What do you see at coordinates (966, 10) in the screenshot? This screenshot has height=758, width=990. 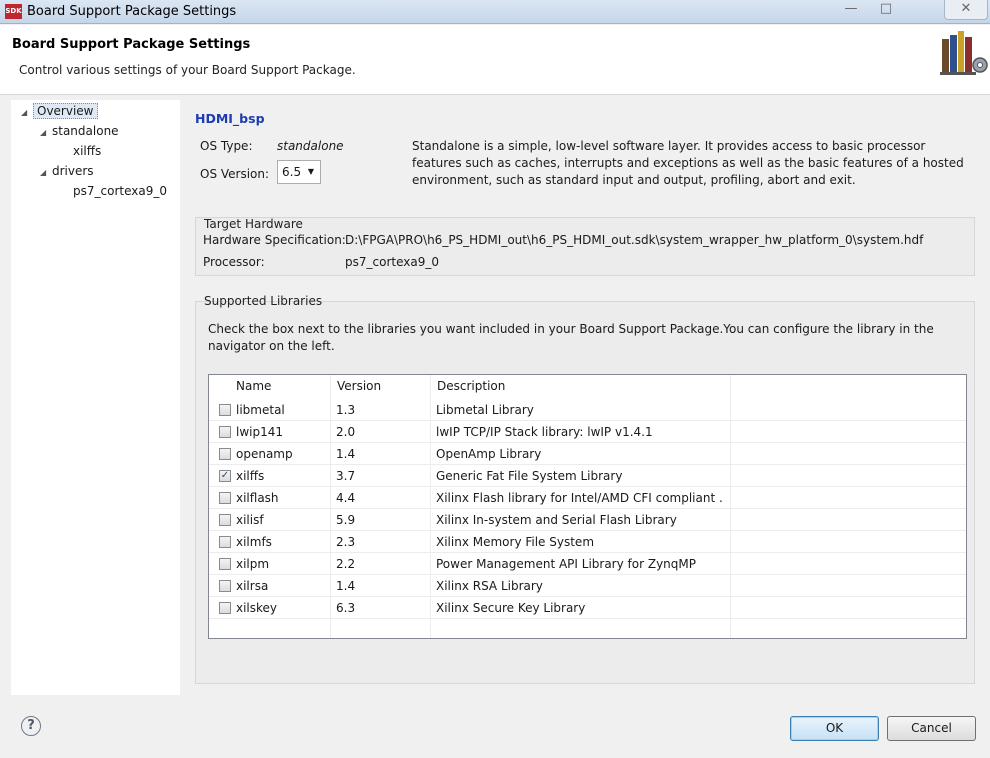 I see `close-button: ✕` at bounding box center [966, 10].